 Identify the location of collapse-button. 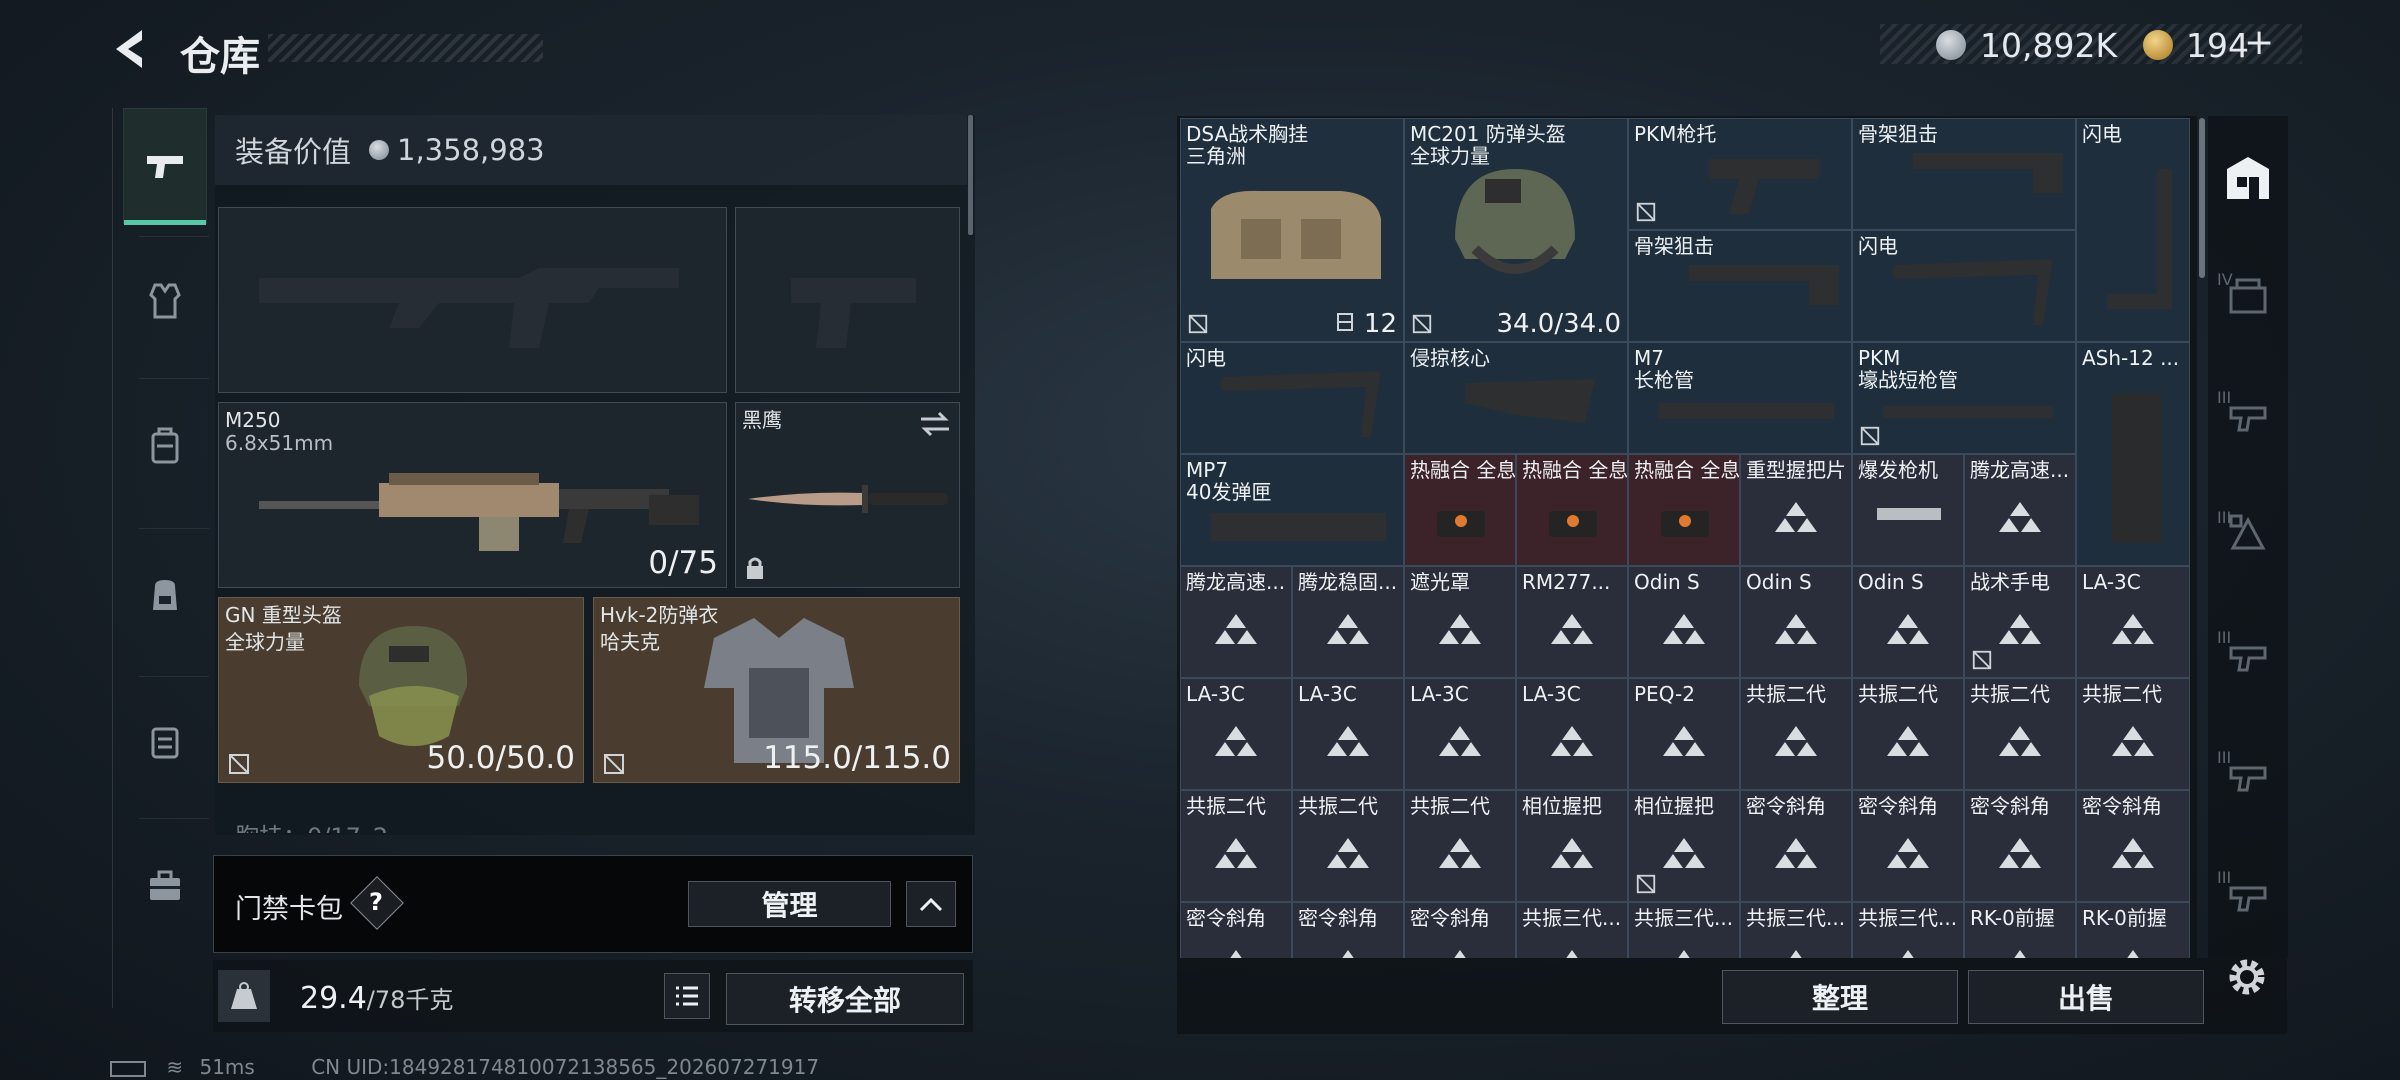
(931, 904).